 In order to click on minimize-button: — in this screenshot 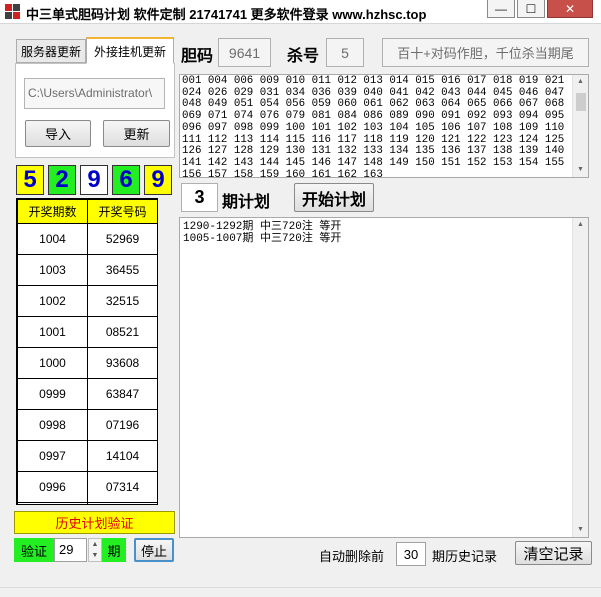, I will do `click(501, 9)`.